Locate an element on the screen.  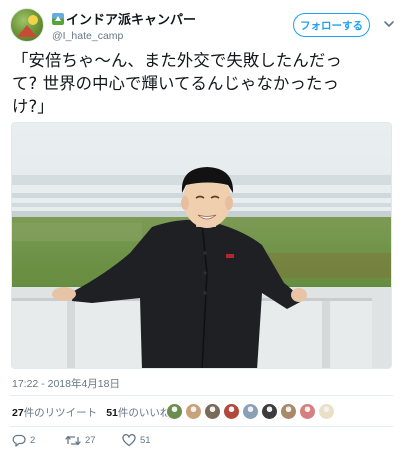
like-button: 51 is located at coordinates (136, 440).